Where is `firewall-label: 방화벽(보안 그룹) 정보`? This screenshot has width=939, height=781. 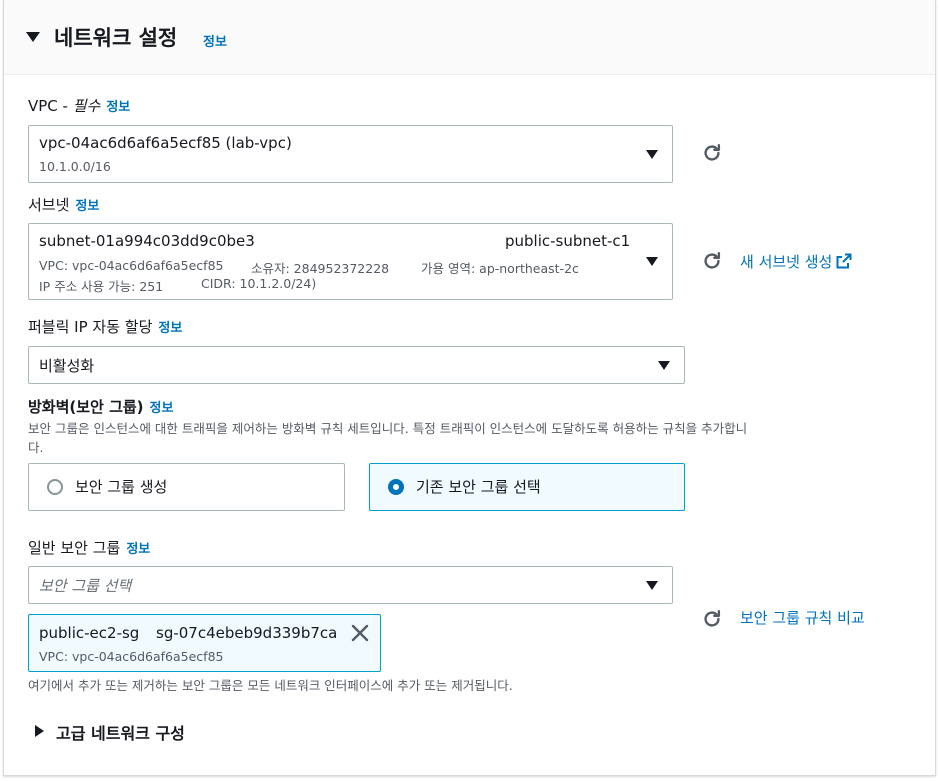 firewall-label: 방화벽(보안 그룹) 정보 is located at coordinates (100, 406).